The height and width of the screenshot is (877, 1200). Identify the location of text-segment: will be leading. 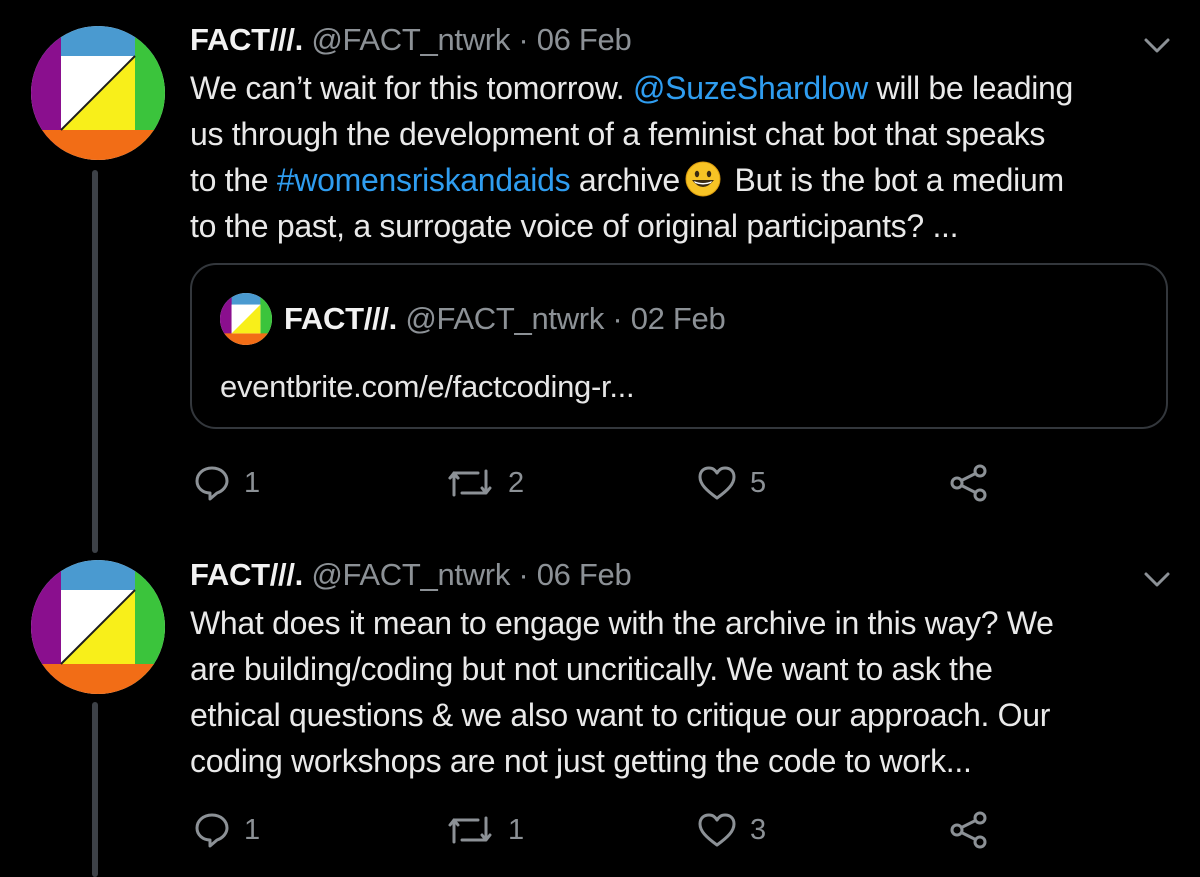
(970, 88).